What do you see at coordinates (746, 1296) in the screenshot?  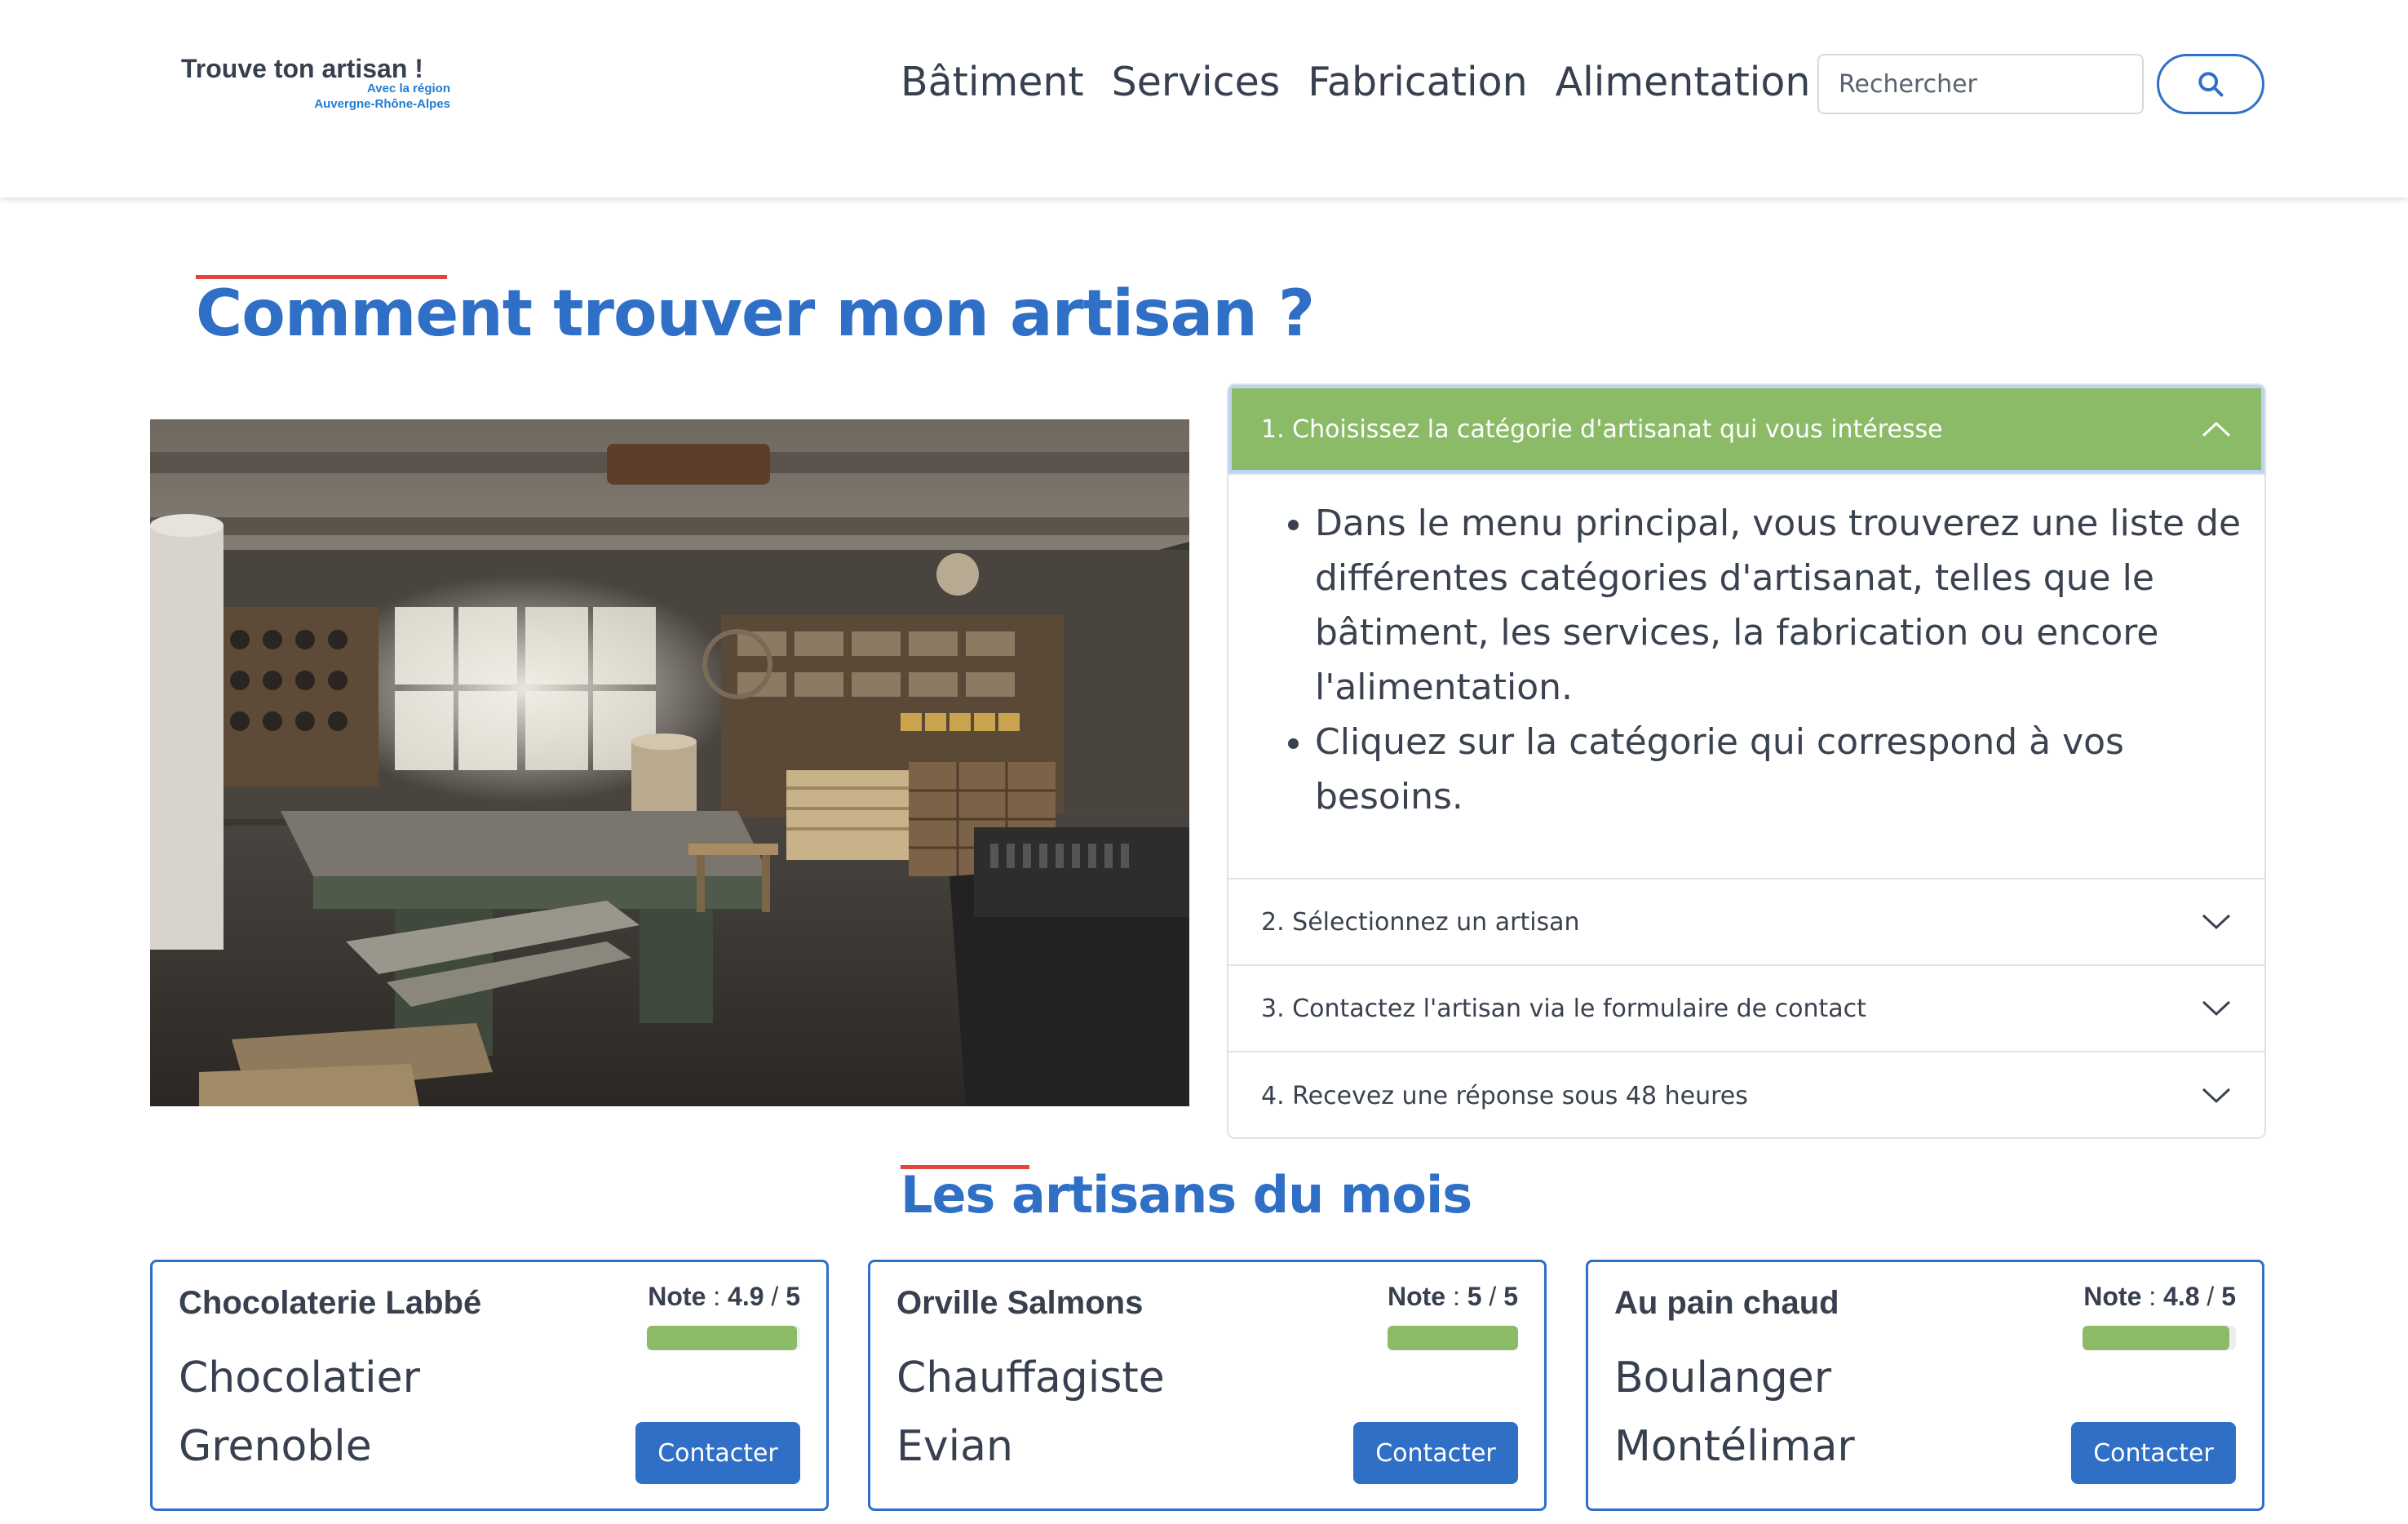 I see `rating-value: 4.9` at bounding box center [746, 1296].